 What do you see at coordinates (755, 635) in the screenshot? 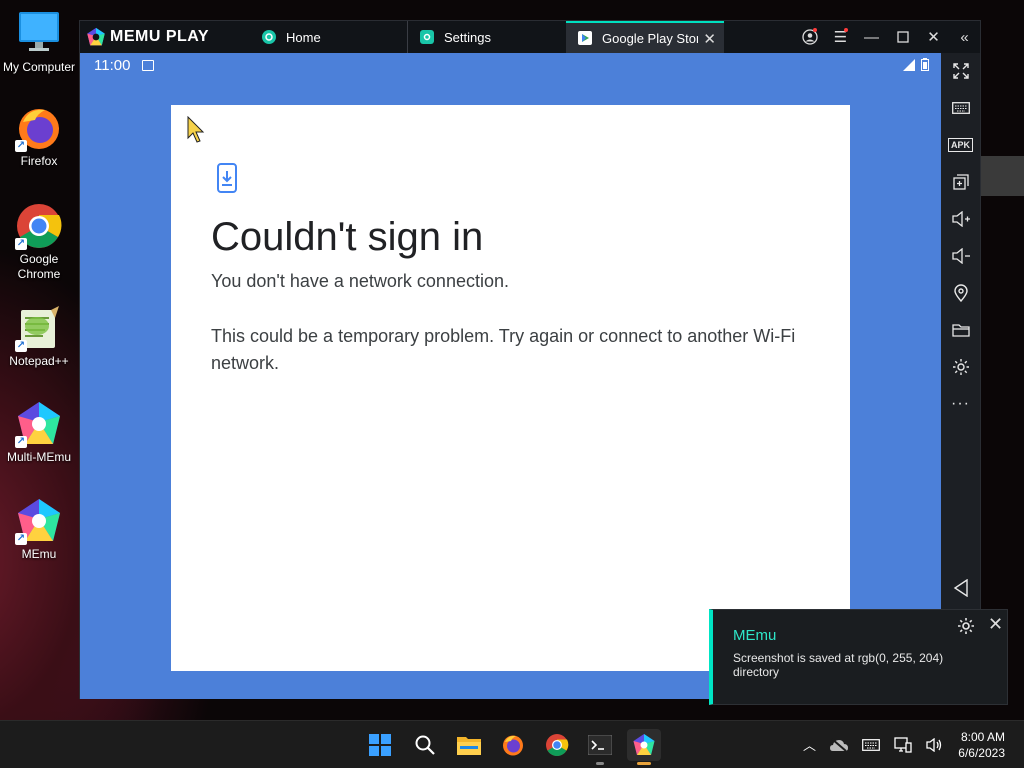
I see `notification-title: MEmu` at bounding box center [755, 635].